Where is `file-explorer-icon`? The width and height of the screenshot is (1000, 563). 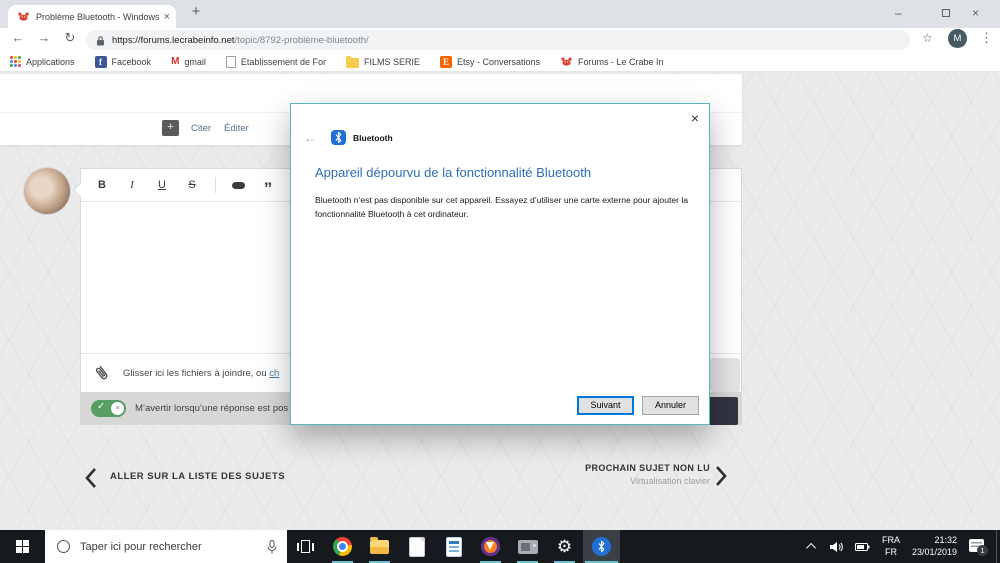 file-explorer-icon is located at coordinates (379, 545).